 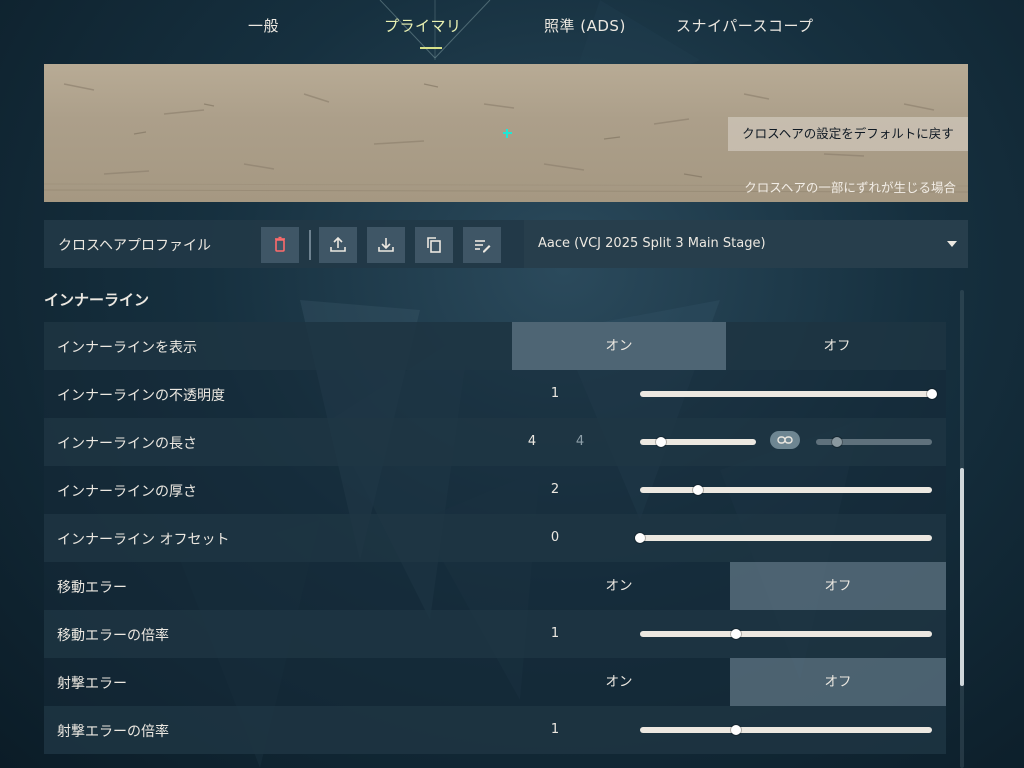 I want to click on row-inner-line-length: インナーラインの長さ 4 4, so click(x=495, y=442).